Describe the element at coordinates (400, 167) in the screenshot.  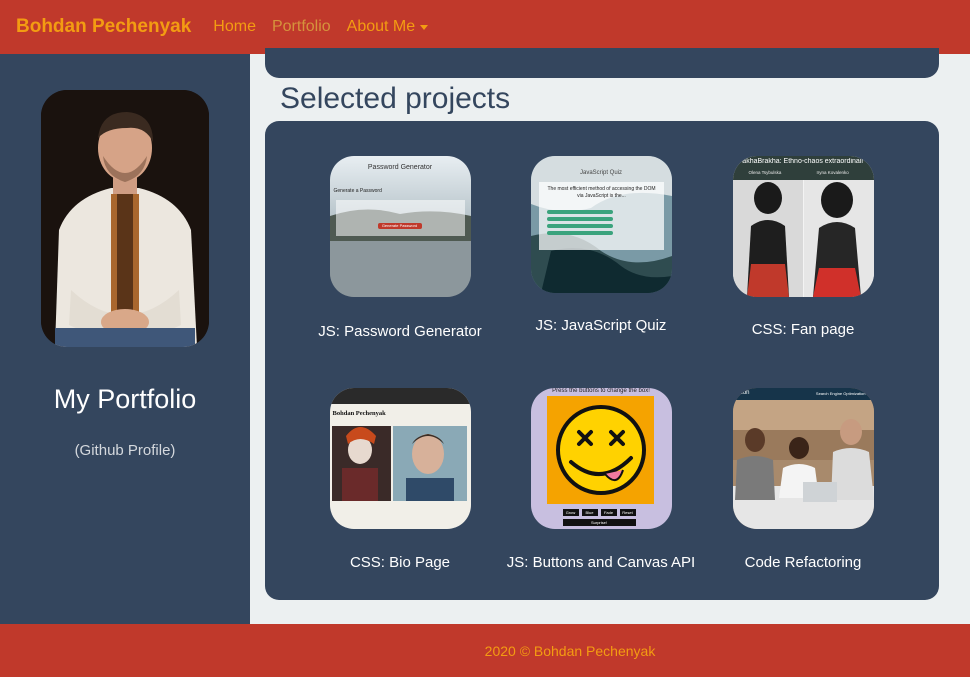
I see `thumb-title: Password Generator` at that location.